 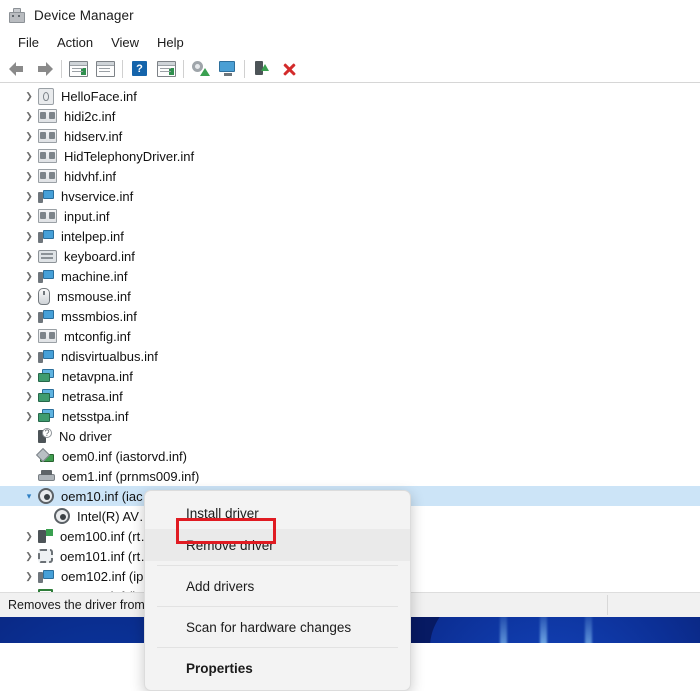 I want to click on tree-row-label: netavpna.inf, so click(x=97, y=376).